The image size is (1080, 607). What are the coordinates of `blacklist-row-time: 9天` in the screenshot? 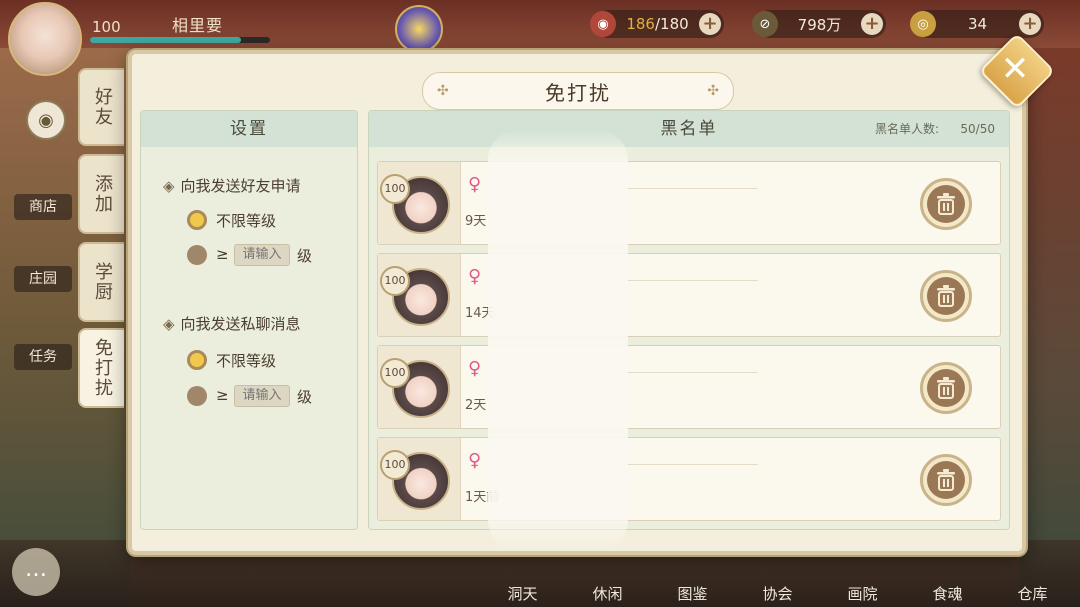 It's located at (476, 221).